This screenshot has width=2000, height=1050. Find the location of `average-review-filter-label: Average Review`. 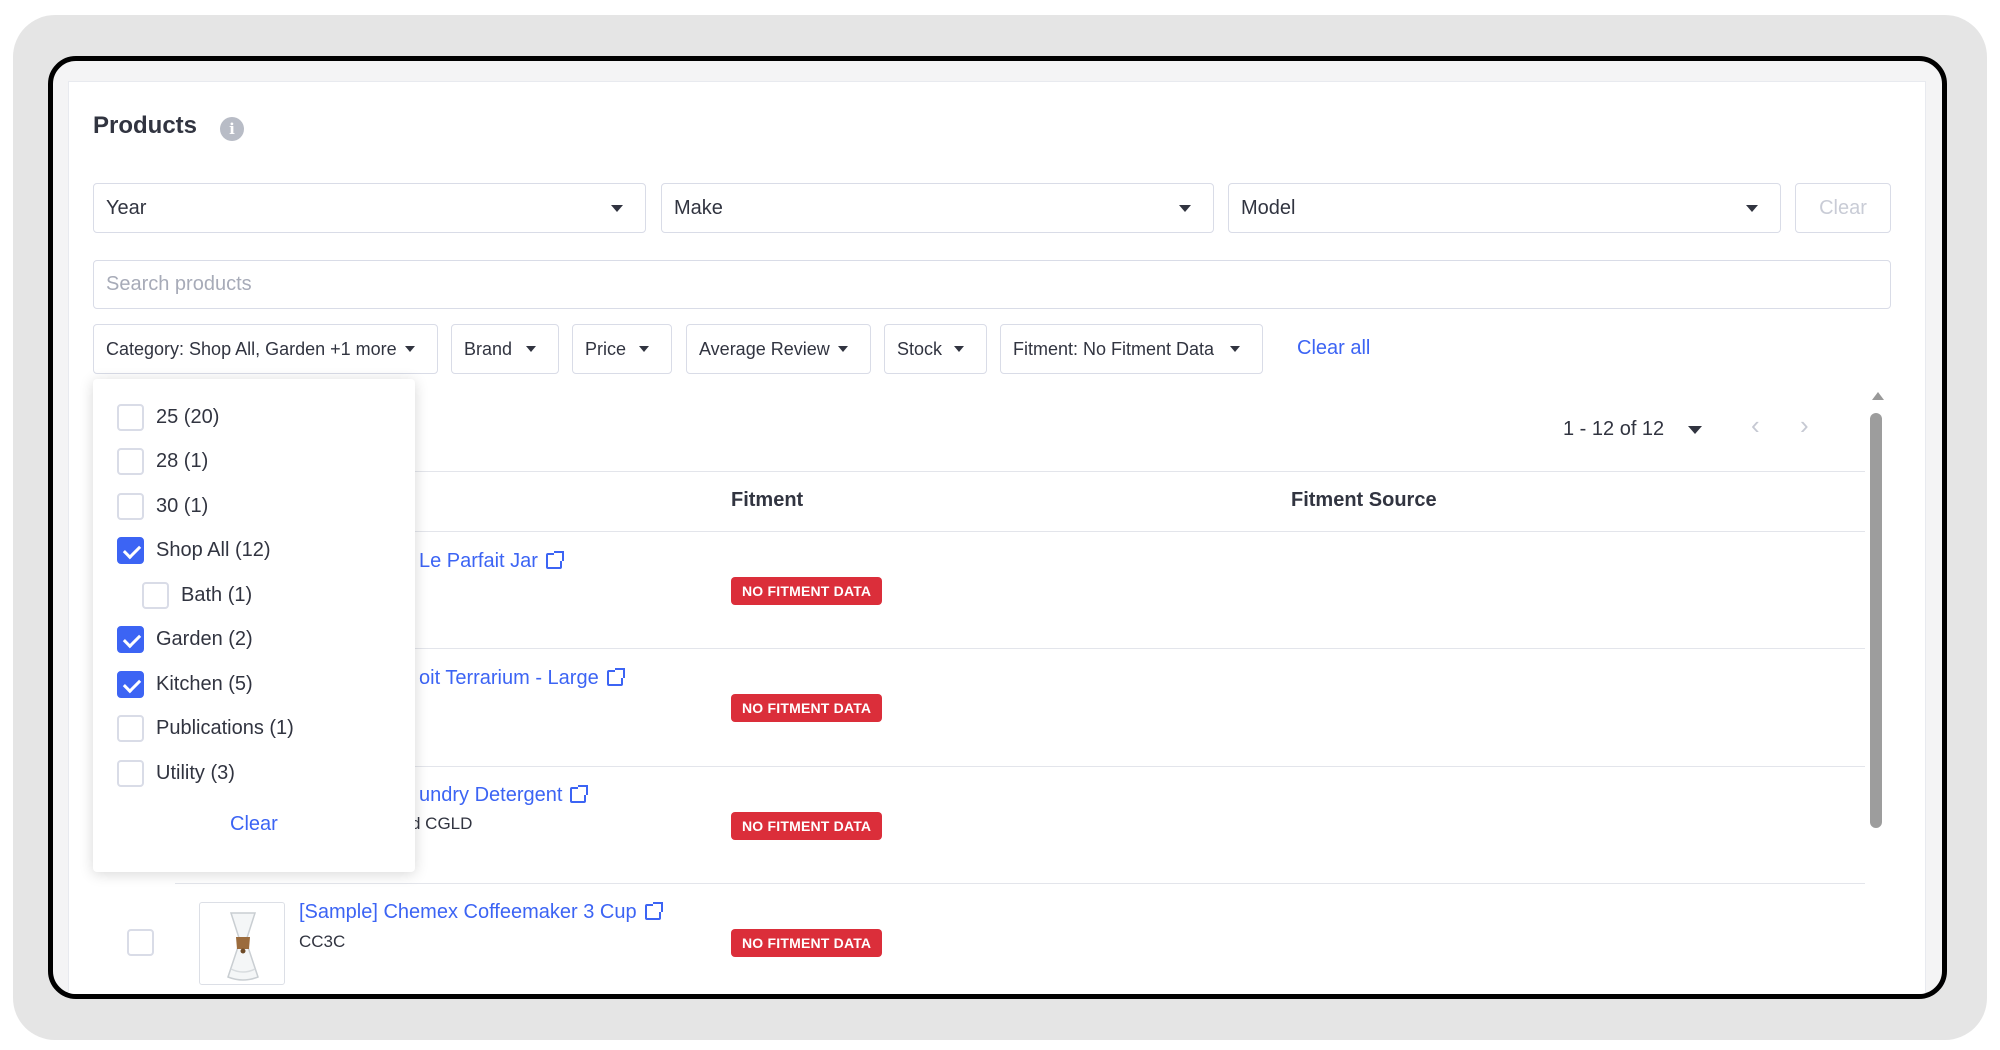

average-review-filter-label: Average Review is located at coordinates (764, 349).